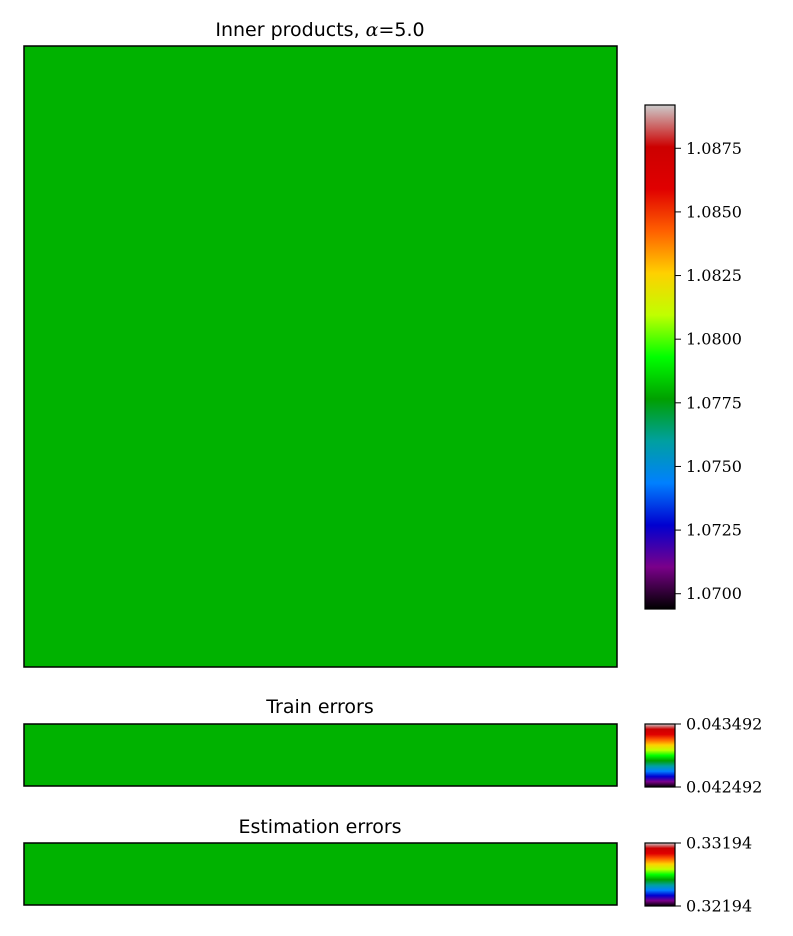 This screenshot has height=936, width=793. What do you see at coordinates (719, 906) in the screenshot?
I see `estimation-errors-colorbar-tick-label: 0.32194` at bounding box center [719, 906].